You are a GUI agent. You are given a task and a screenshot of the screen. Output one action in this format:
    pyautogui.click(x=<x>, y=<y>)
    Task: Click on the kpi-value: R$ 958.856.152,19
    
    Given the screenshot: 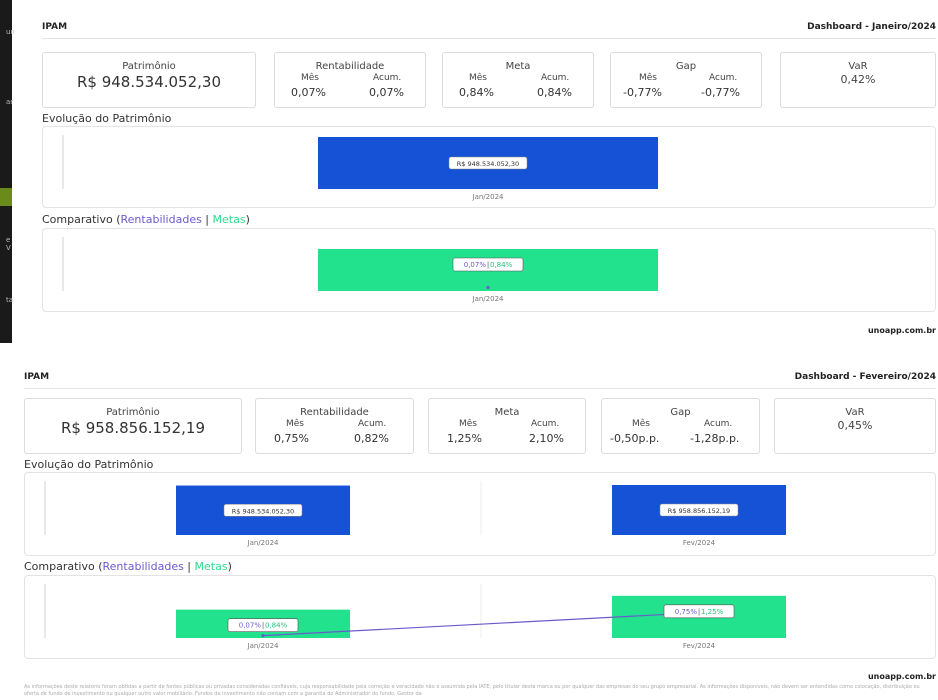 What is the action you would take?
    pyautogui.click(x=133, y=428)
    